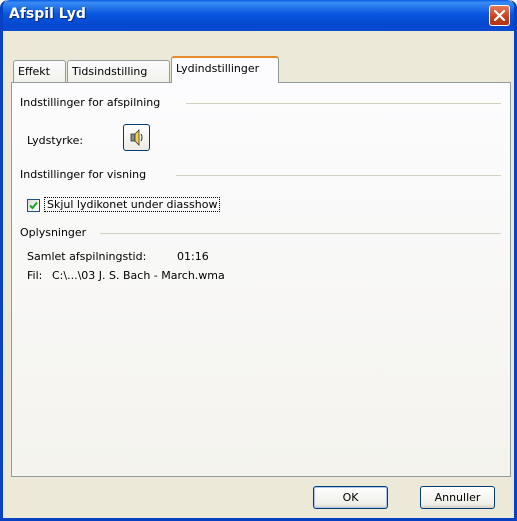  I want to click on display-divider, so click(338, 175).